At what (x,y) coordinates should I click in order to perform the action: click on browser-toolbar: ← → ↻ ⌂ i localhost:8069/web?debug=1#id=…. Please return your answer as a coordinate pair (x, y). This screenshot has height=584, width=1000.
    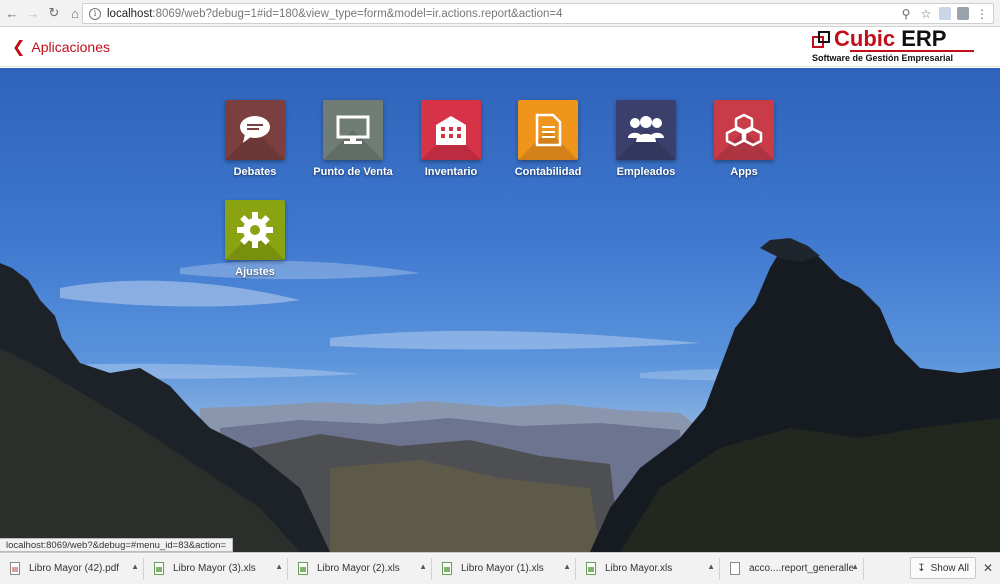
    Looking at the image, I should click on (500, 13).